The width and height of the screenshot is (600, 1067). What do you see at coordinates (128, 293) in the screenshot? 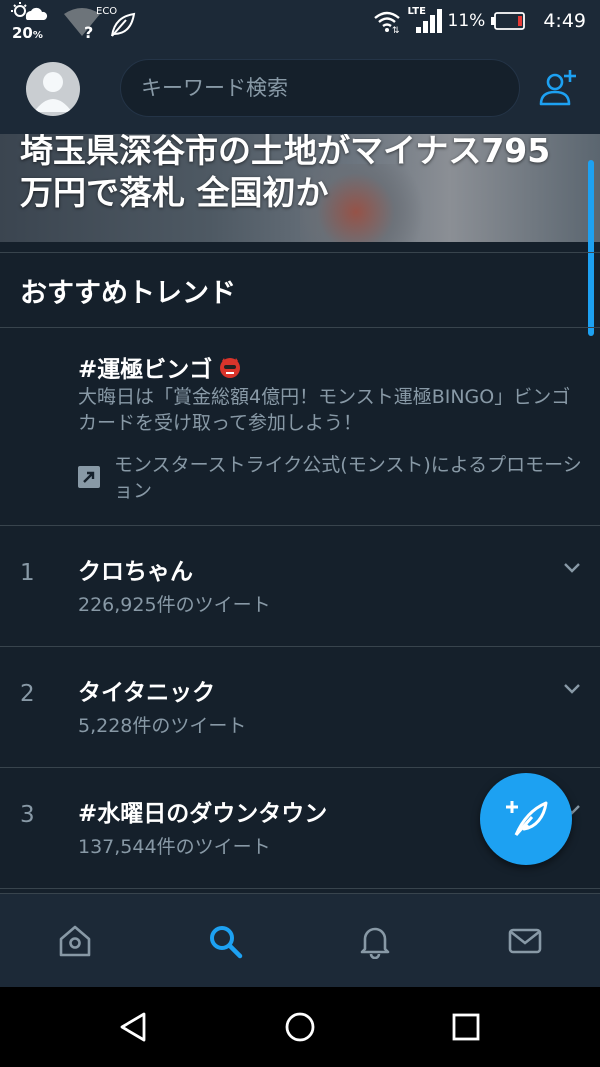
I see `section-title: おすすめトレンド` at bounding box center [128, 293].